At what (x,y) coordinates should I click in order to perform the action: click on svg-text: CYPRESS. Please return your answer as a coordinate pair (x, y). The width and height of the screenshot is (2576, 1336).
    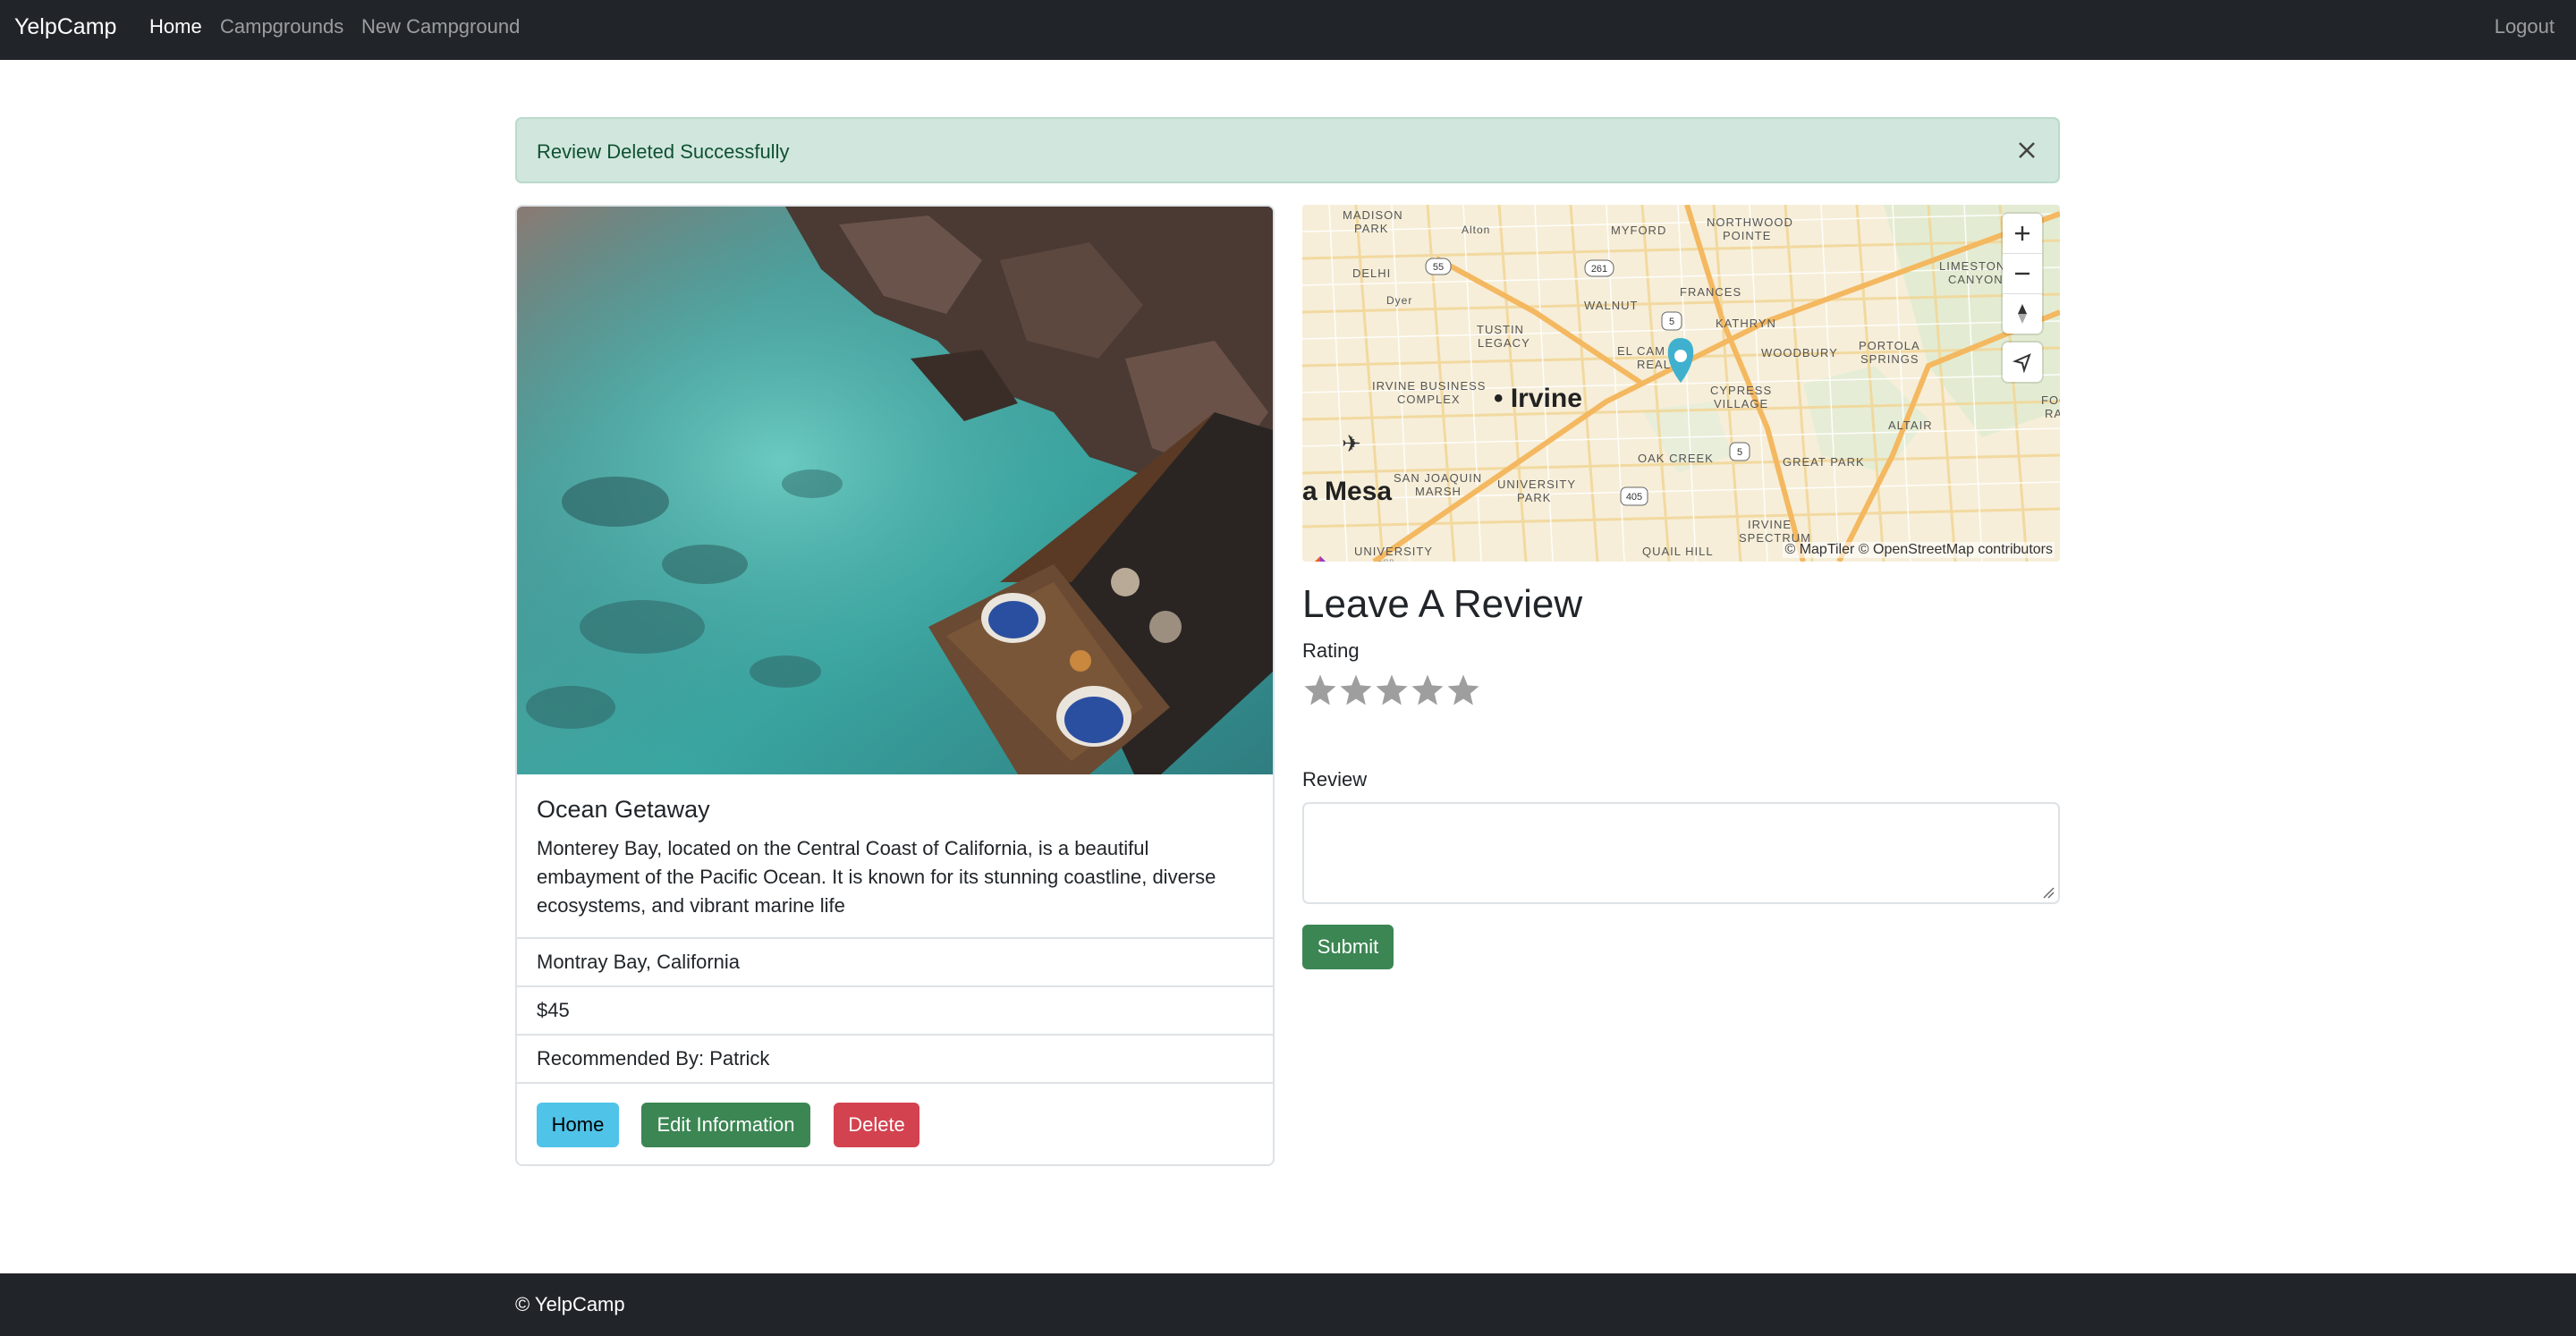
    Looking at the image, I should click on (1741, 391).